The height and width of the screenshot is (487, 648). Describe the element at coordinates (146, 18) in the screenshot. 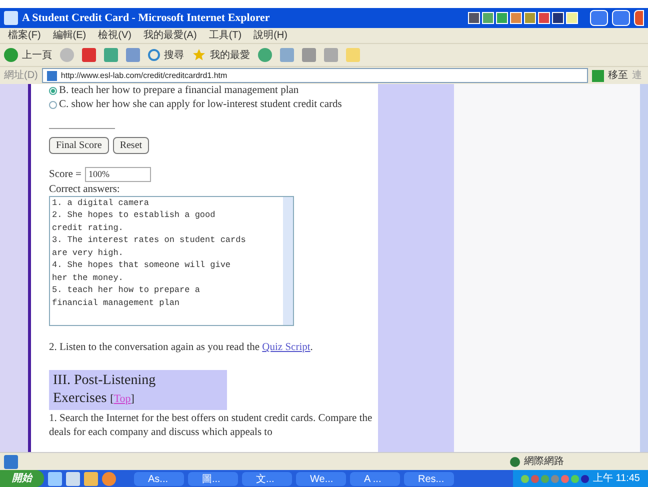

I see `window-title: A Student Credit Card - Microsoft Internet Explorer` at that location.